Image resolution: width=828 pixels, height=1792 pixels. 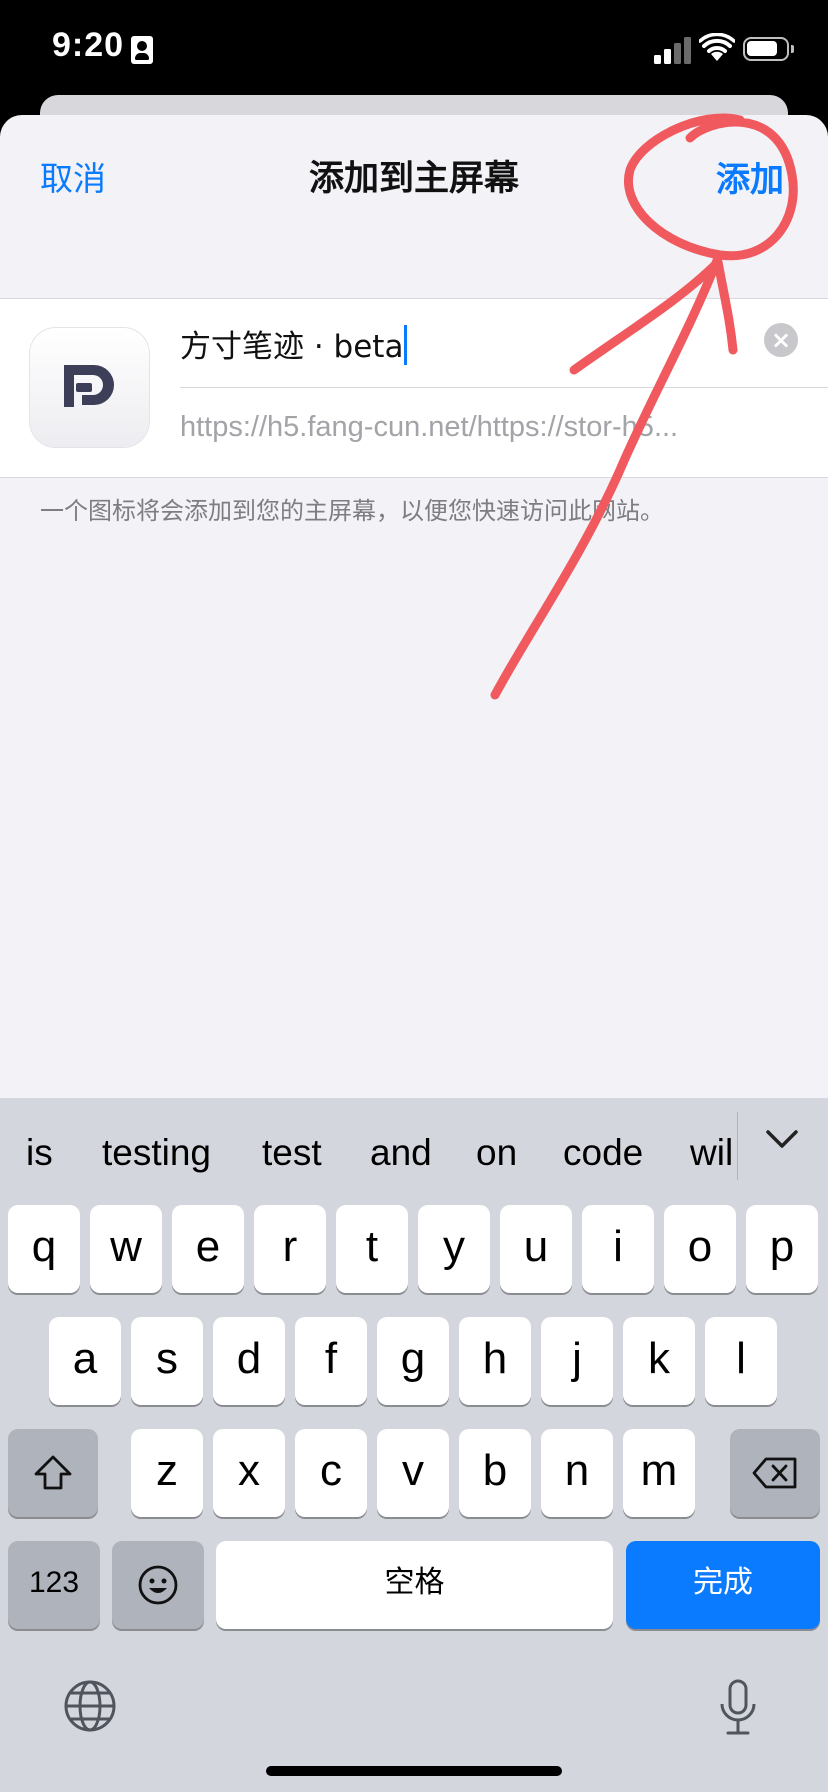 I want to click on chevron-down-icon, so click(x=782, y=1139).